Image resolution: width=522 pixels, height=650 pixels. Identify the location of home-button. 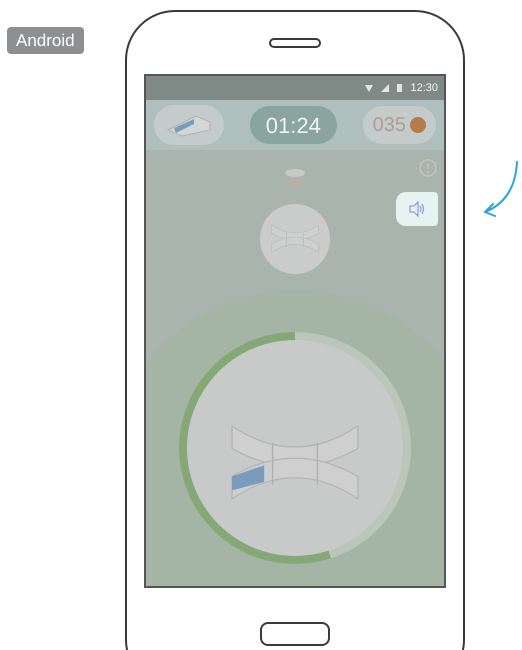
(295, 634).